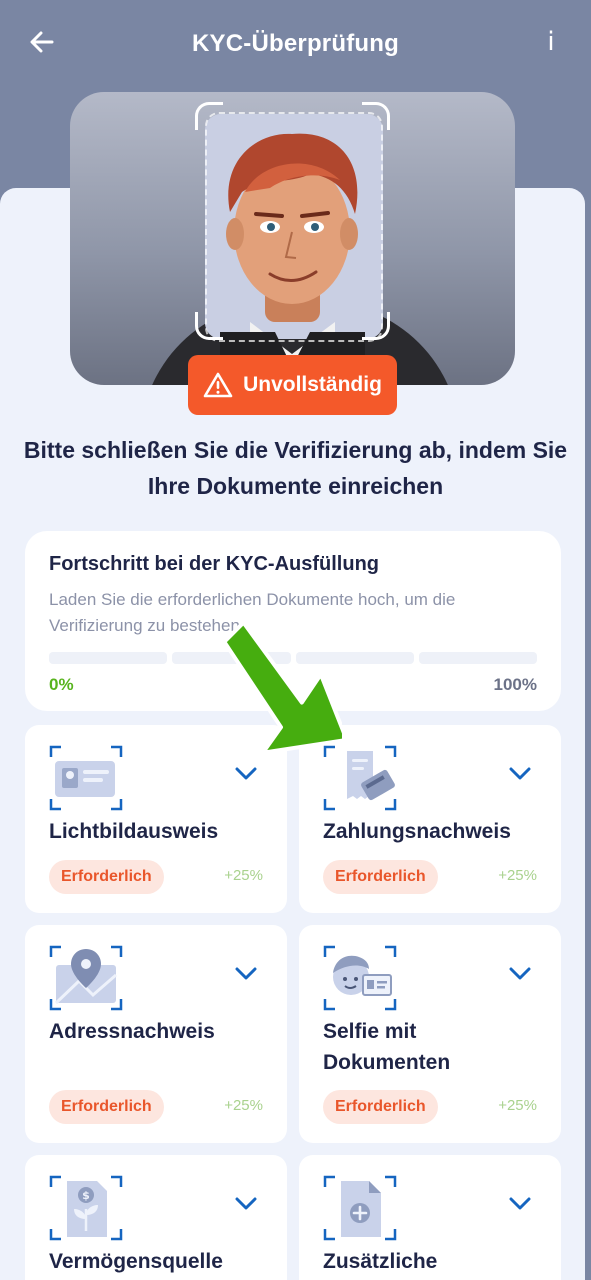 The height and width of the screenshot is (1280, 591). Describe the element at coordinates (551, 42) in the screenshot. I see `info-button: i` at that location.